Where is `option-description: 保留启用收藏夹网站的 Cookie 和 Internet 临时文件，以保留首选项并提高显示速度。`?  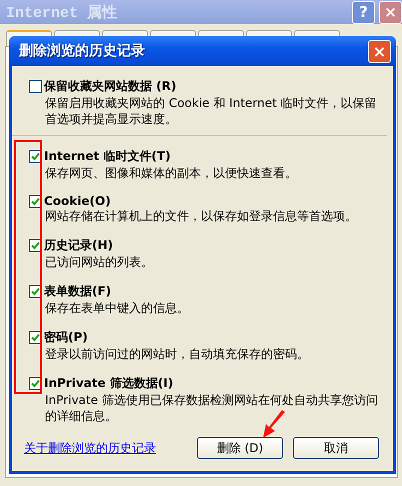 option-description: 保留启用收藏夹网站的 Cookie 和 Internet 临时文件，以保留首选项并提高显示速度。 is located at coordinates (211, 111).